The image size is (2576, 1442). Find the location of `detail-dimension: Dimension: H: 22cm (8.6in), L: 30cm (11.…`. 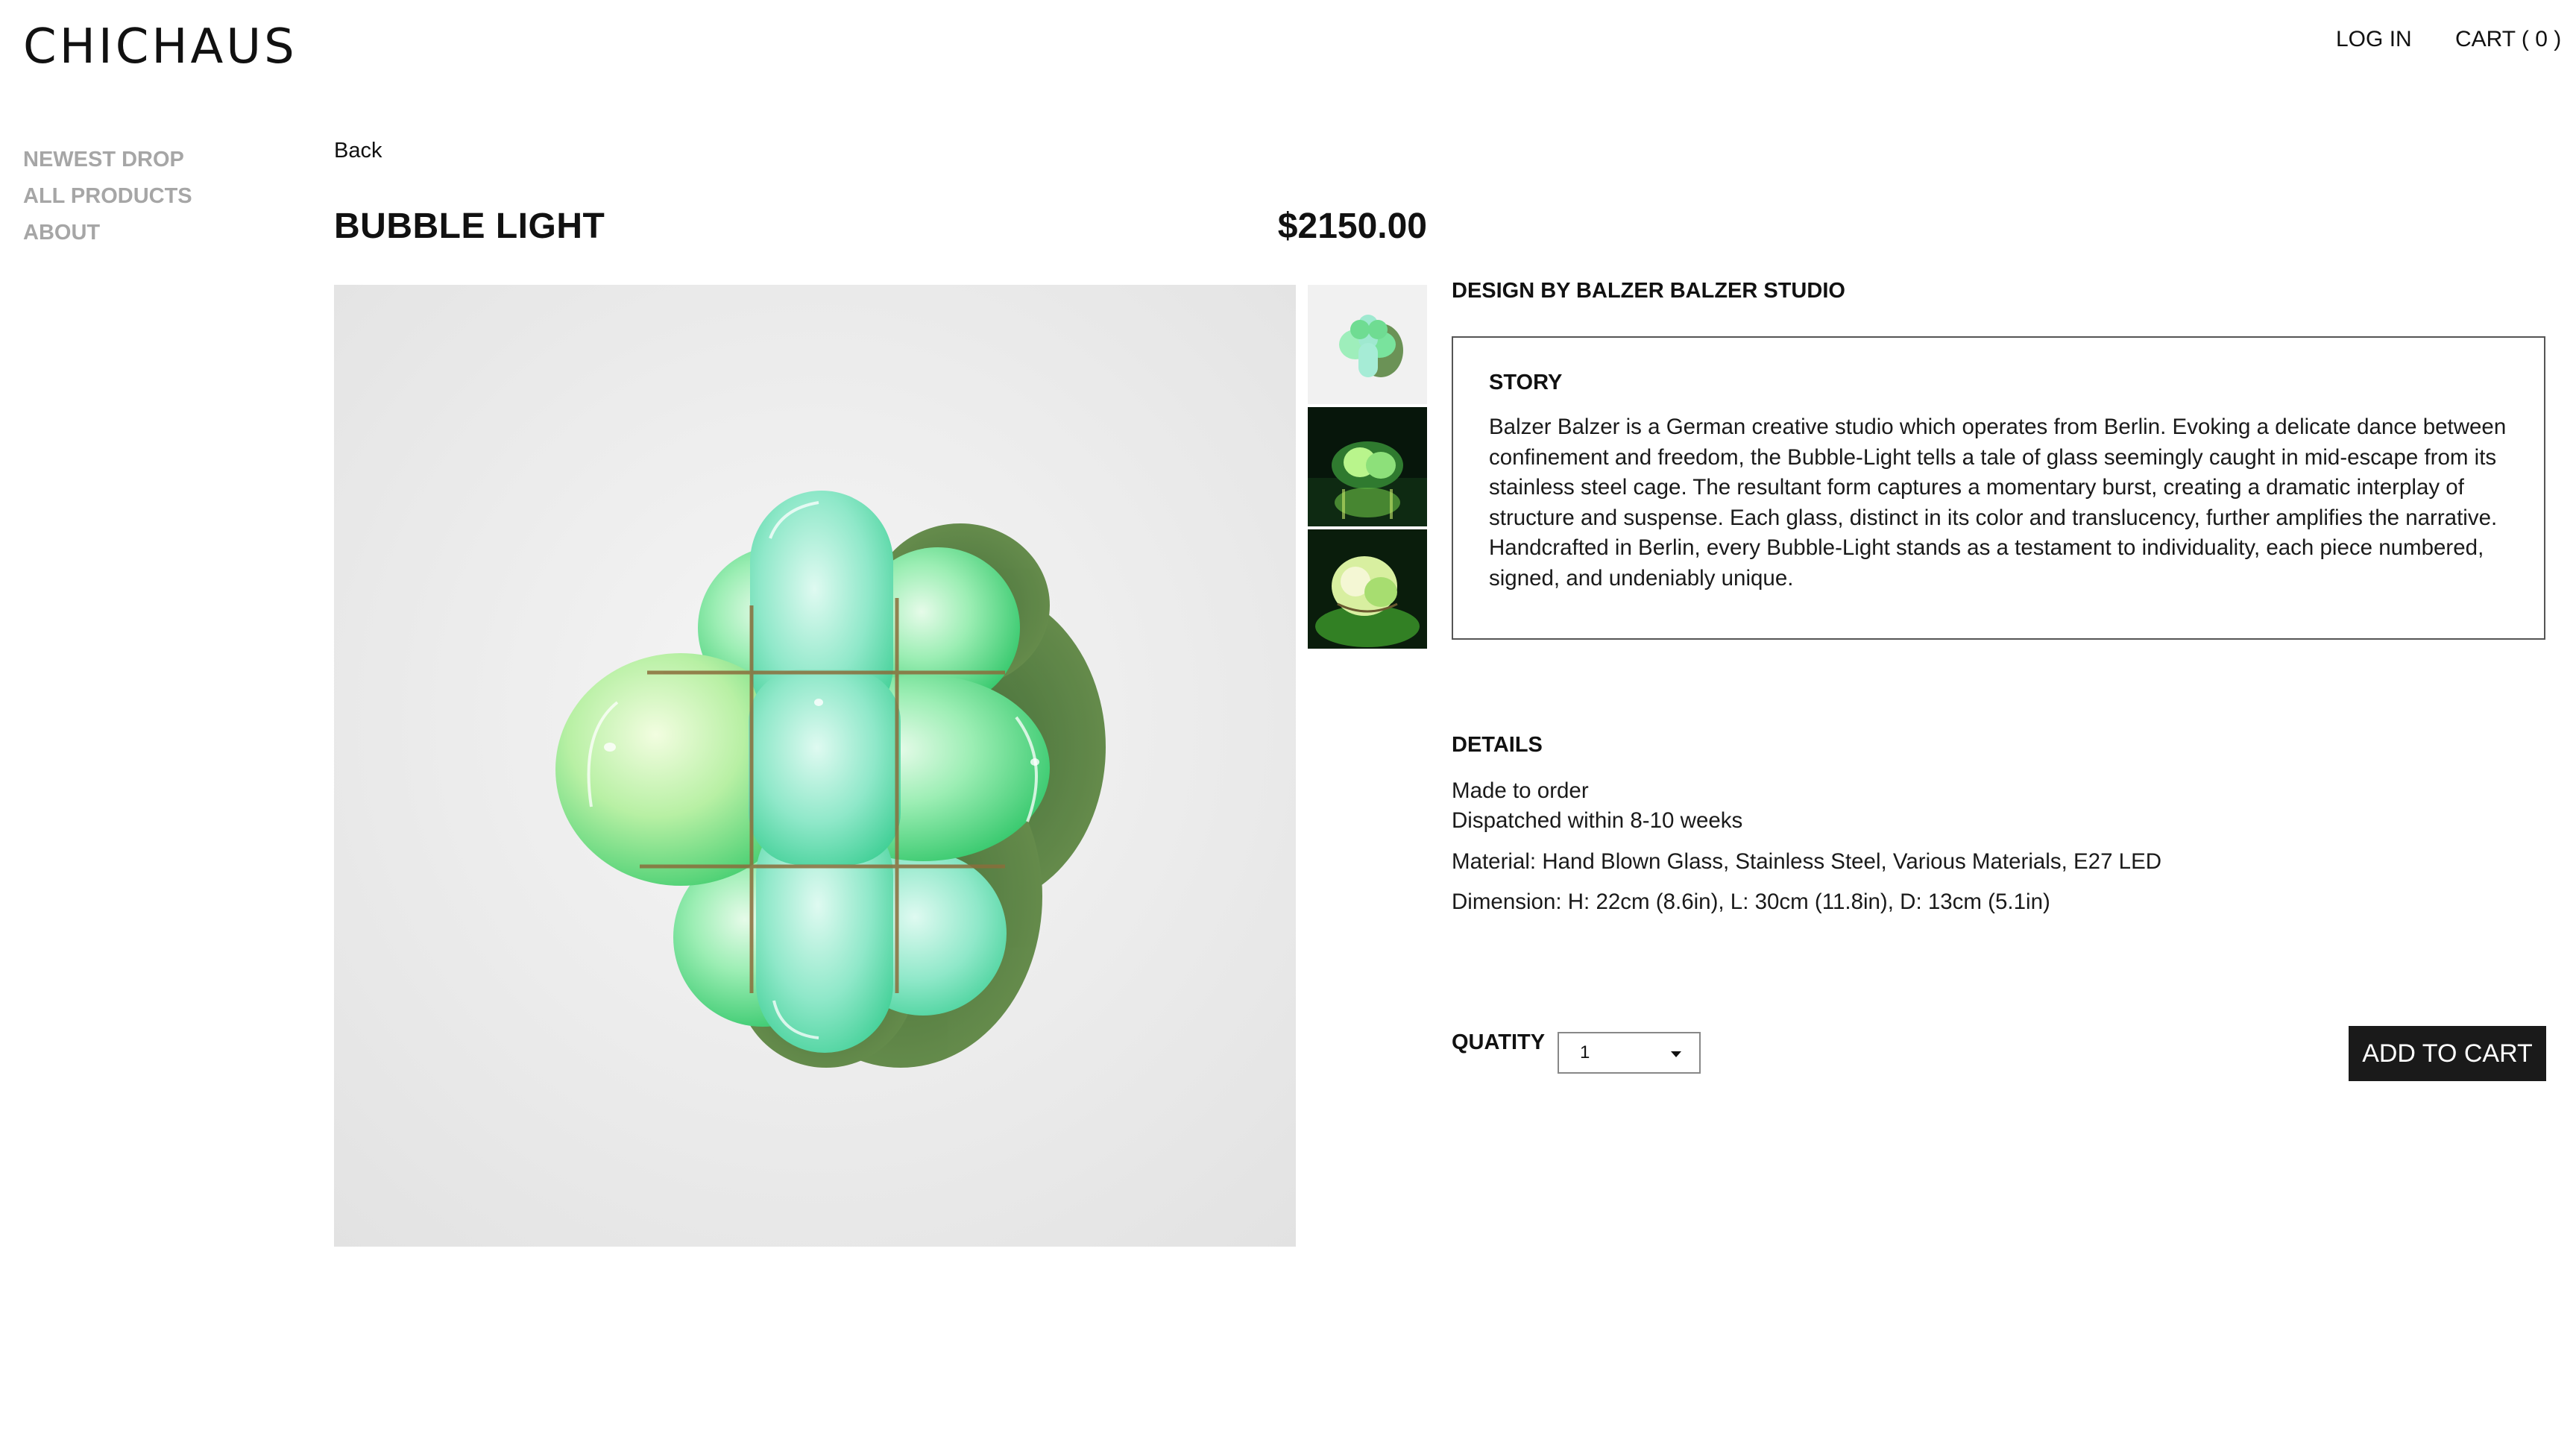

detail-dimension: Dimension: H: 22cm (8.6in), L: 30cm (11.… is located at coordinates (1751, 902).